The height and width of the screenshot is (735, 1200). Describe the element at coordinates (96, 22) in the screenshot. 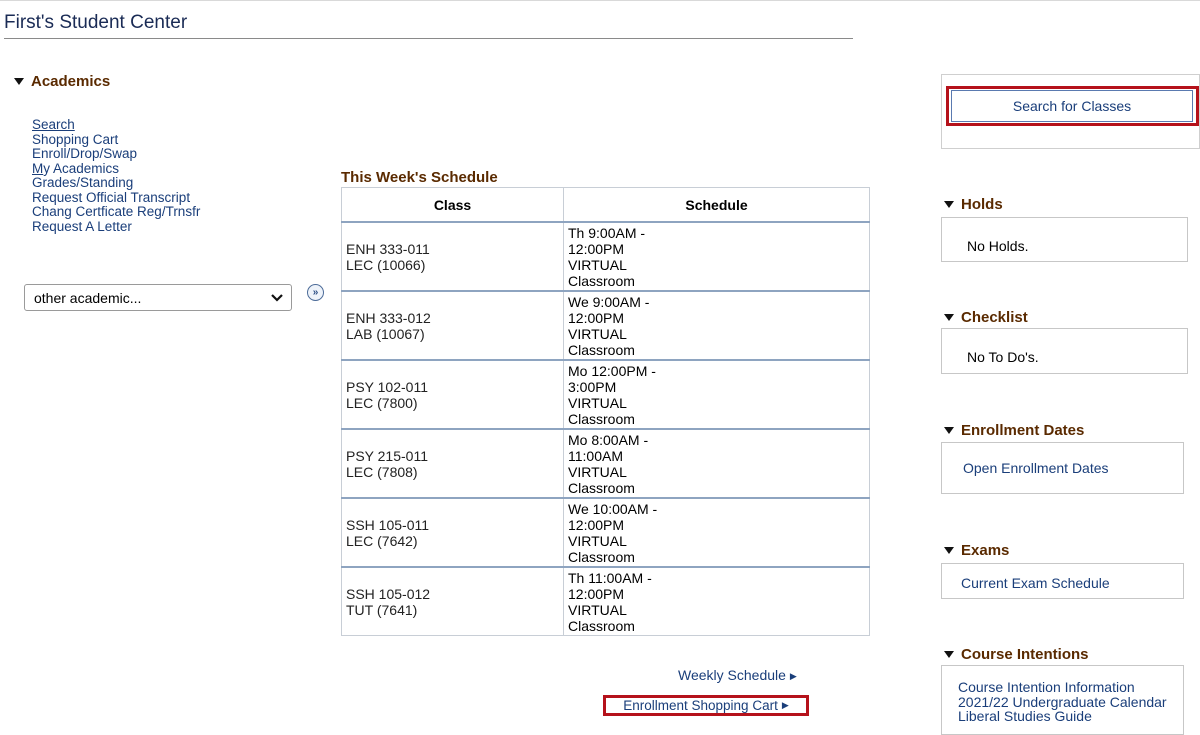

I see `page-title: First's Student Center` at that location.